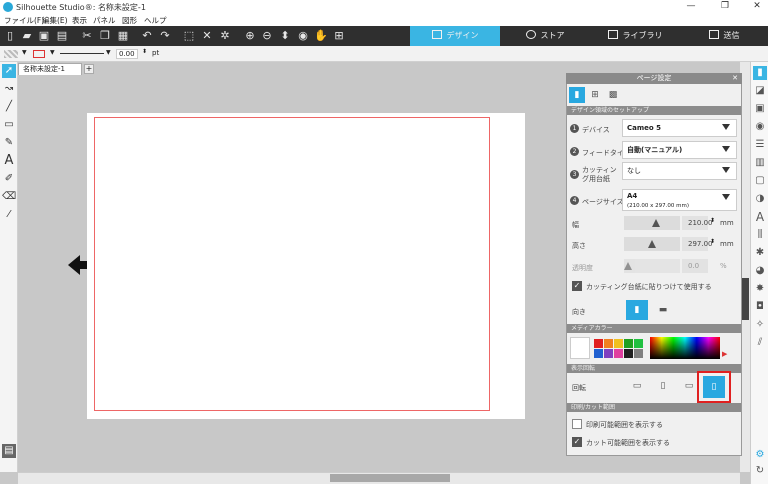 The image size is (768, 484). Describe the element at coordinates (760, 109) in the screenshot. I see `pixscan-icon: ▣` at that location.